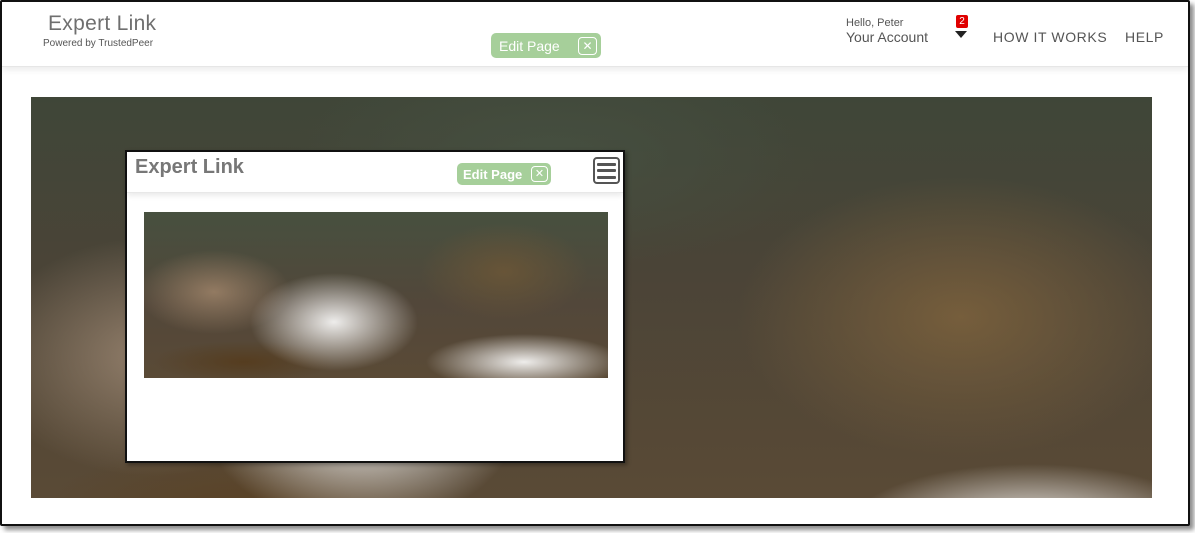 This screenshot has height=533, width=1195. Describe the element at coordinates (1144, 37) in the screenshot. I see `nav-help: HELP` at that location.